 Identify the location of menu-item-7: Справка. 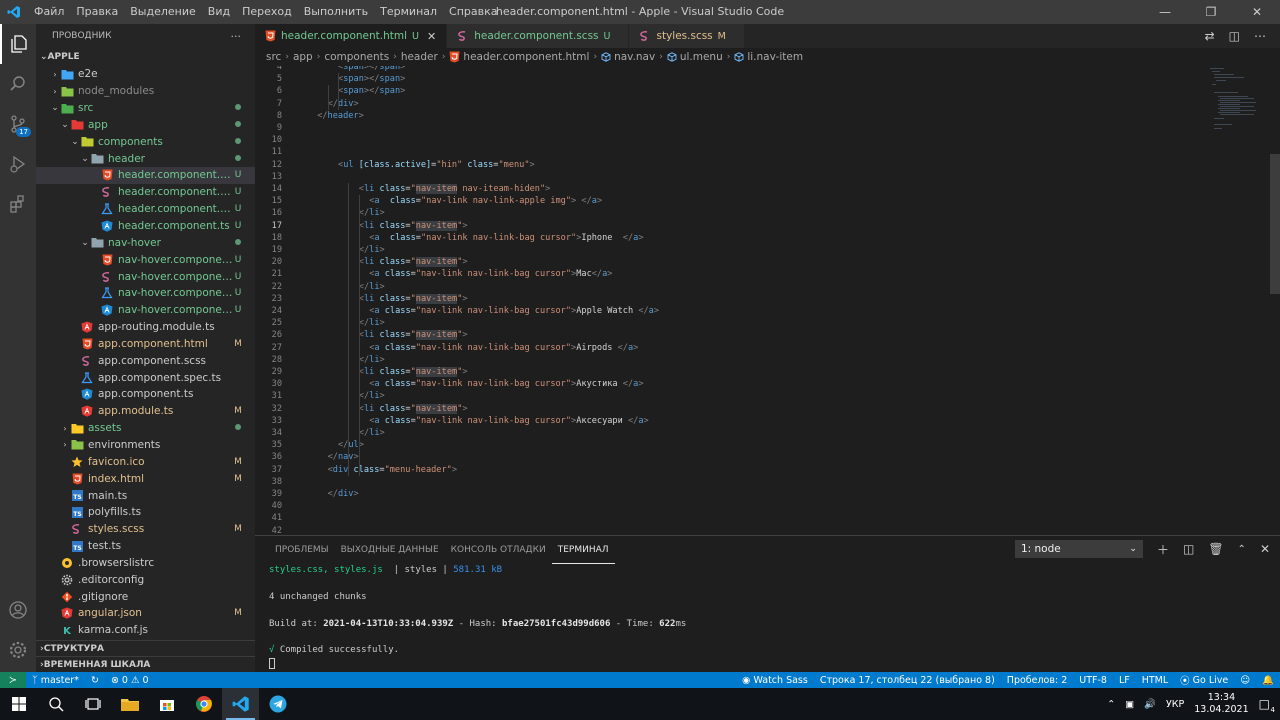
(473, 12).